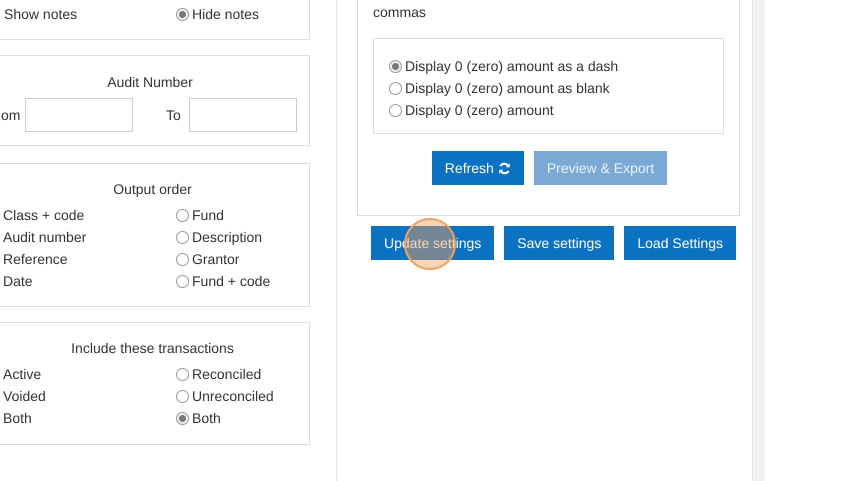  What do you see at coordinates (216, 259) in the screenshot?
I see `radio-label: Grantor` at bounding box center [216, 259].